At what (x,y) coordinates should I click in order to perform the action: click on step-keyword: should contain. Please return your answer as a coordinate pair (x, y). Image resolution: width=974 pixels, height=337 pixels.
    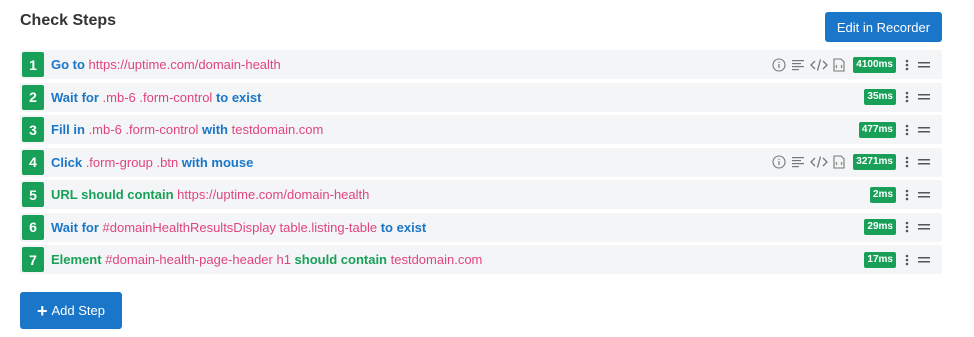
    Looking at the image, I should click on (338, 259).